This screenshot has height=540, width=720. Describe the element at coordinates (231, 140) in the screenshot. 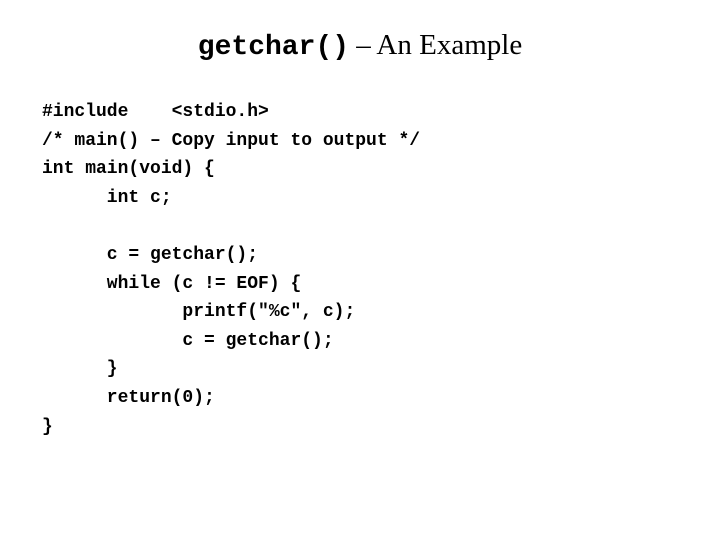

I see `code-line: /* main() – Copy input to output */` at that location.